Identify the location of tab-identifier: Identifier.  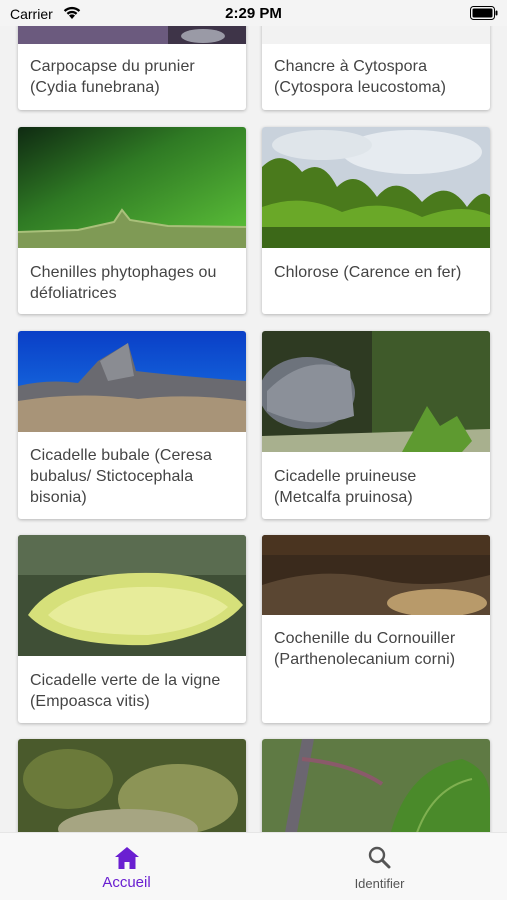
(379, 866).